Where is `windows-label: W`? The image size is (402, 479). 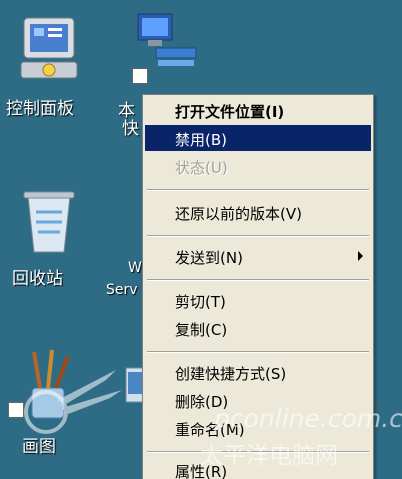 windows-label: W is located at coordinates (135, 268).